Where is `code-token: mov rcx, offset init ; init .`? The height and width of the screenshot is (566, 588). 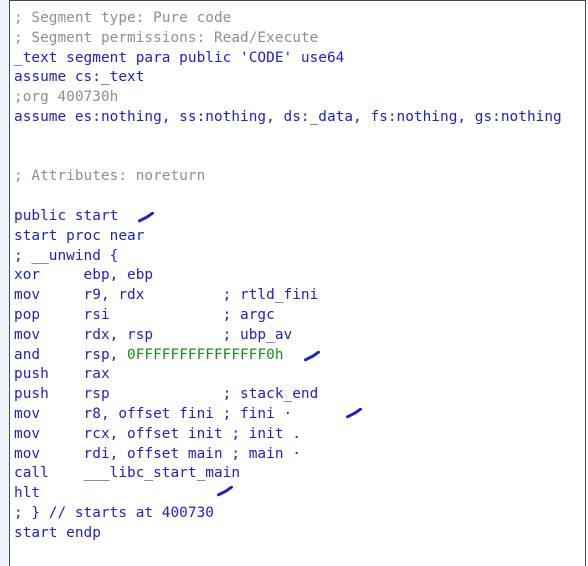 code-token: mov rcx, offset init ; init . is located at coordinates (157, 433).